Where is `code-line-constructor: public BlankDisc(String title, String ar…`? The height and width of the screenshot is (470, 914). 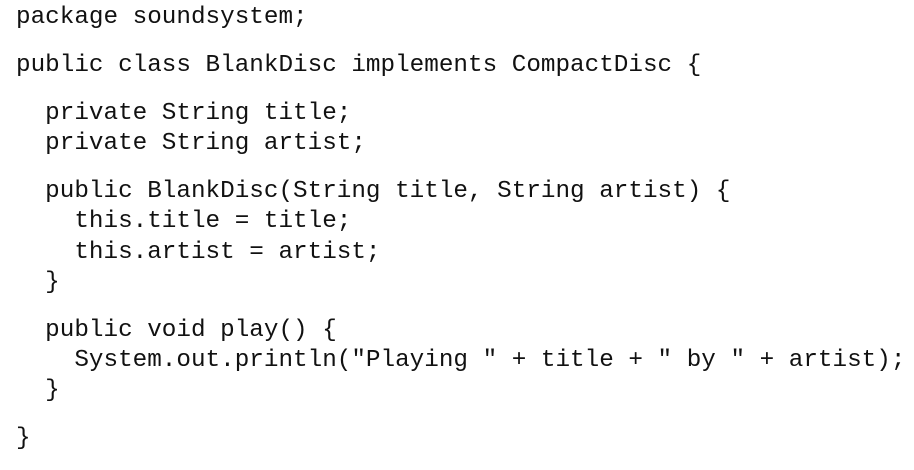 code-line-constructor: public BlankDisc(String title, String ar… is located at coordinates (373, 191).